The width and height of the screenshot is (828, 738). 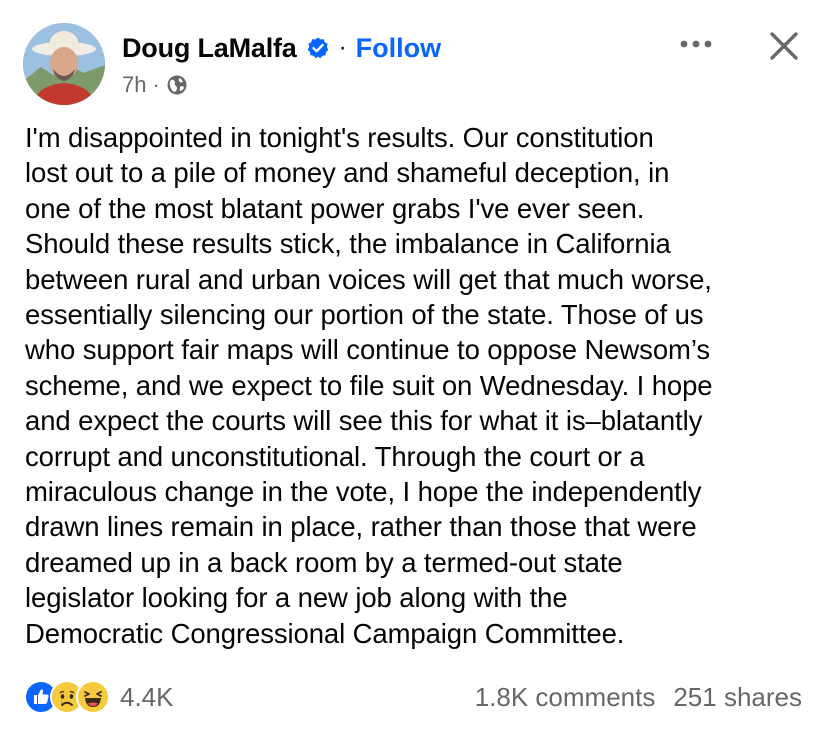 I want to click on author-name: Doug LaMalfa, so click(x=209, y=48).